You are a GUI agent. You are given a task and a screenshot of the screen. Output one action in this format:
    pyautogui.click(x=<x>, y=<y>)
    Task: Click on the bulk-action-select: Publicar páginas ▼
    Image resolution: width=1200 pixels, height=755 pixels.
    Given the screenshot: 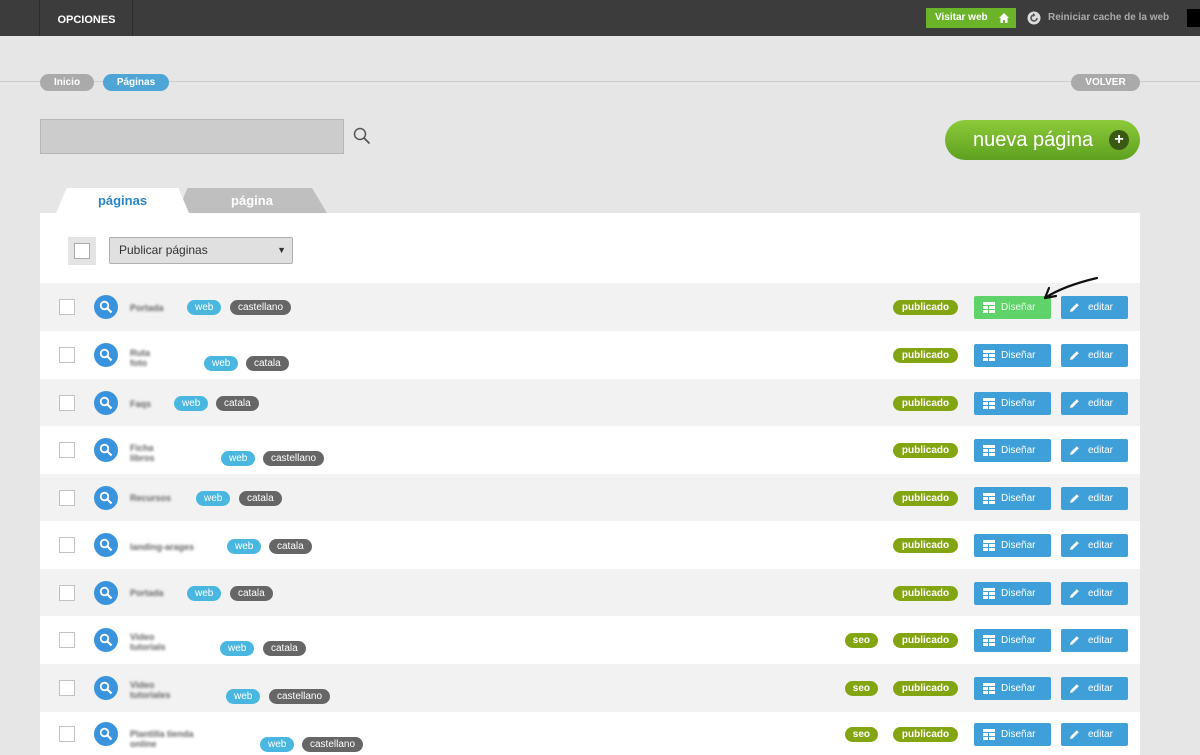 What is the action you would take?
    pyautogui.click(x=201, y=250)
    